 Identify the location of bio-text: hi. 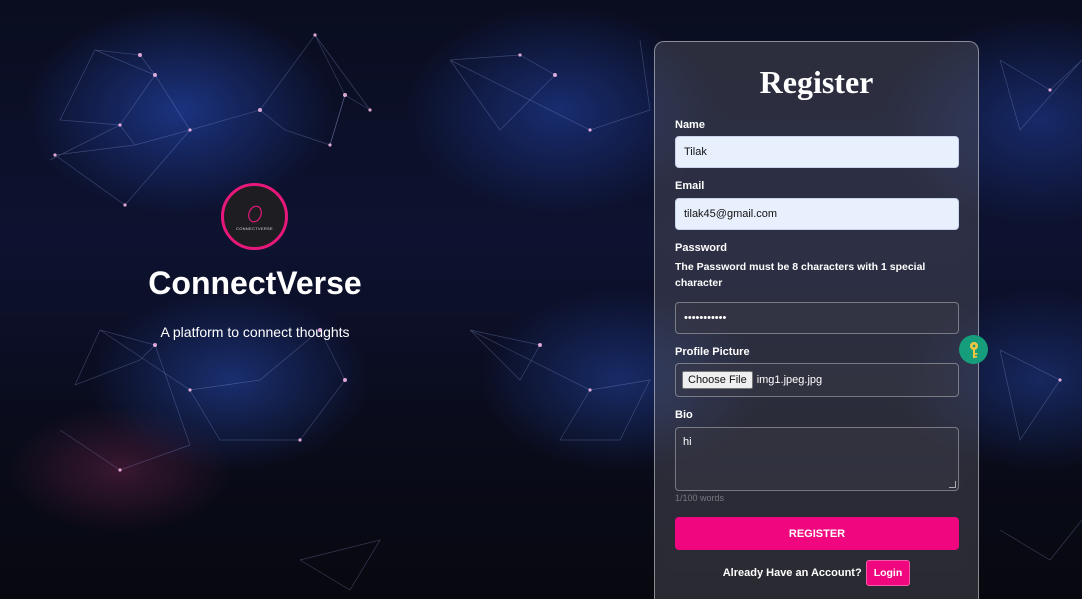
(687, 442).